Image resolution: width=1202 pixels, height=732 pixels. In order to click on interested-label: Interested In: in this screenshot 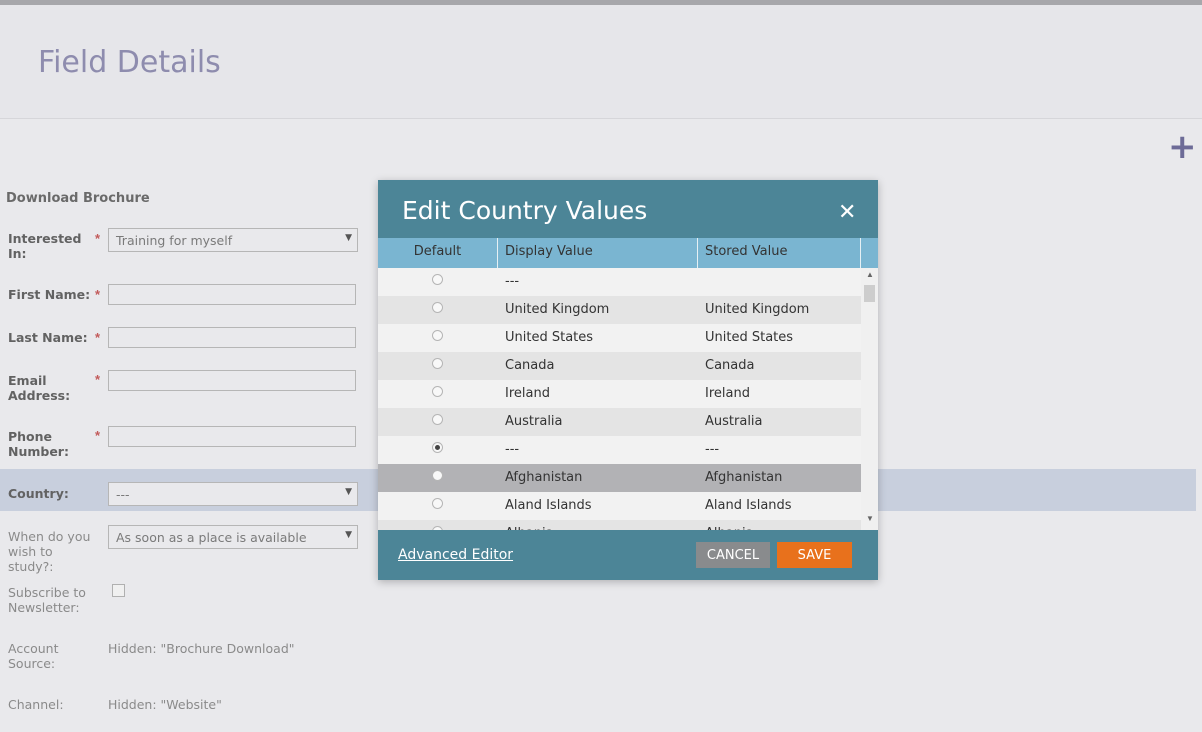, I will do `click(45, 246)`.